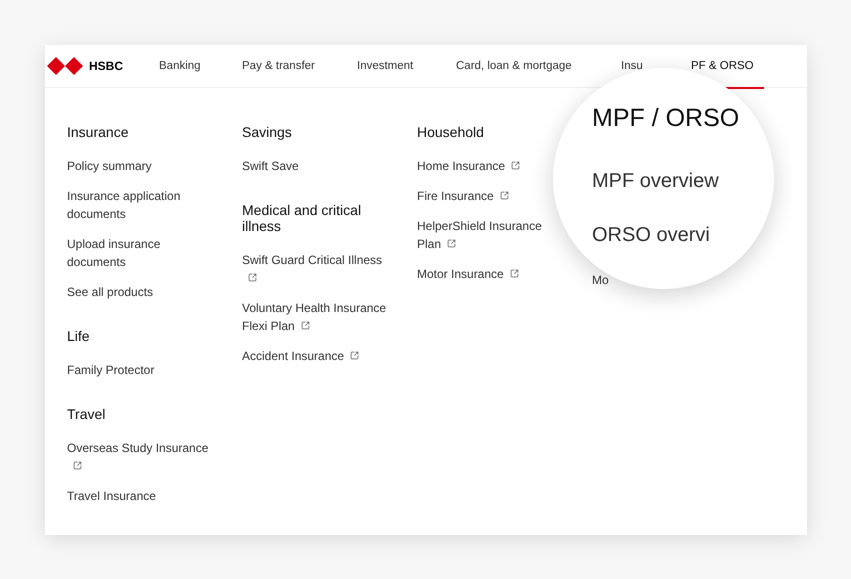  Describe the element at coordinates (180, 66) in the screenshot. I see `nav-tab: Banking` at that location.